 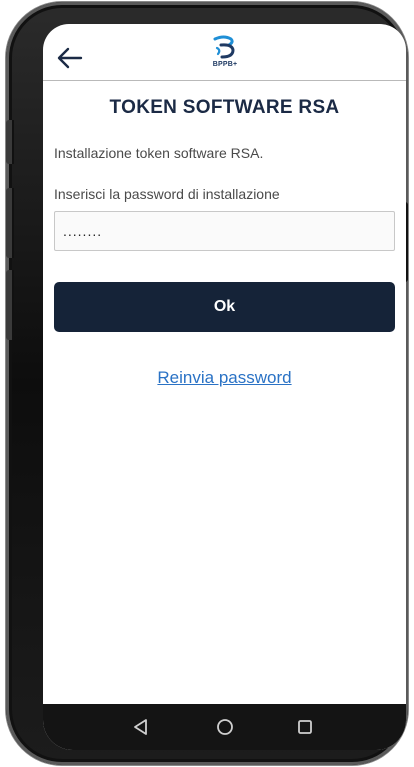 What do you see at coordinates (10, 223) in the screenshot?
I see `volume-up-button` at bounding box center [10, 223].